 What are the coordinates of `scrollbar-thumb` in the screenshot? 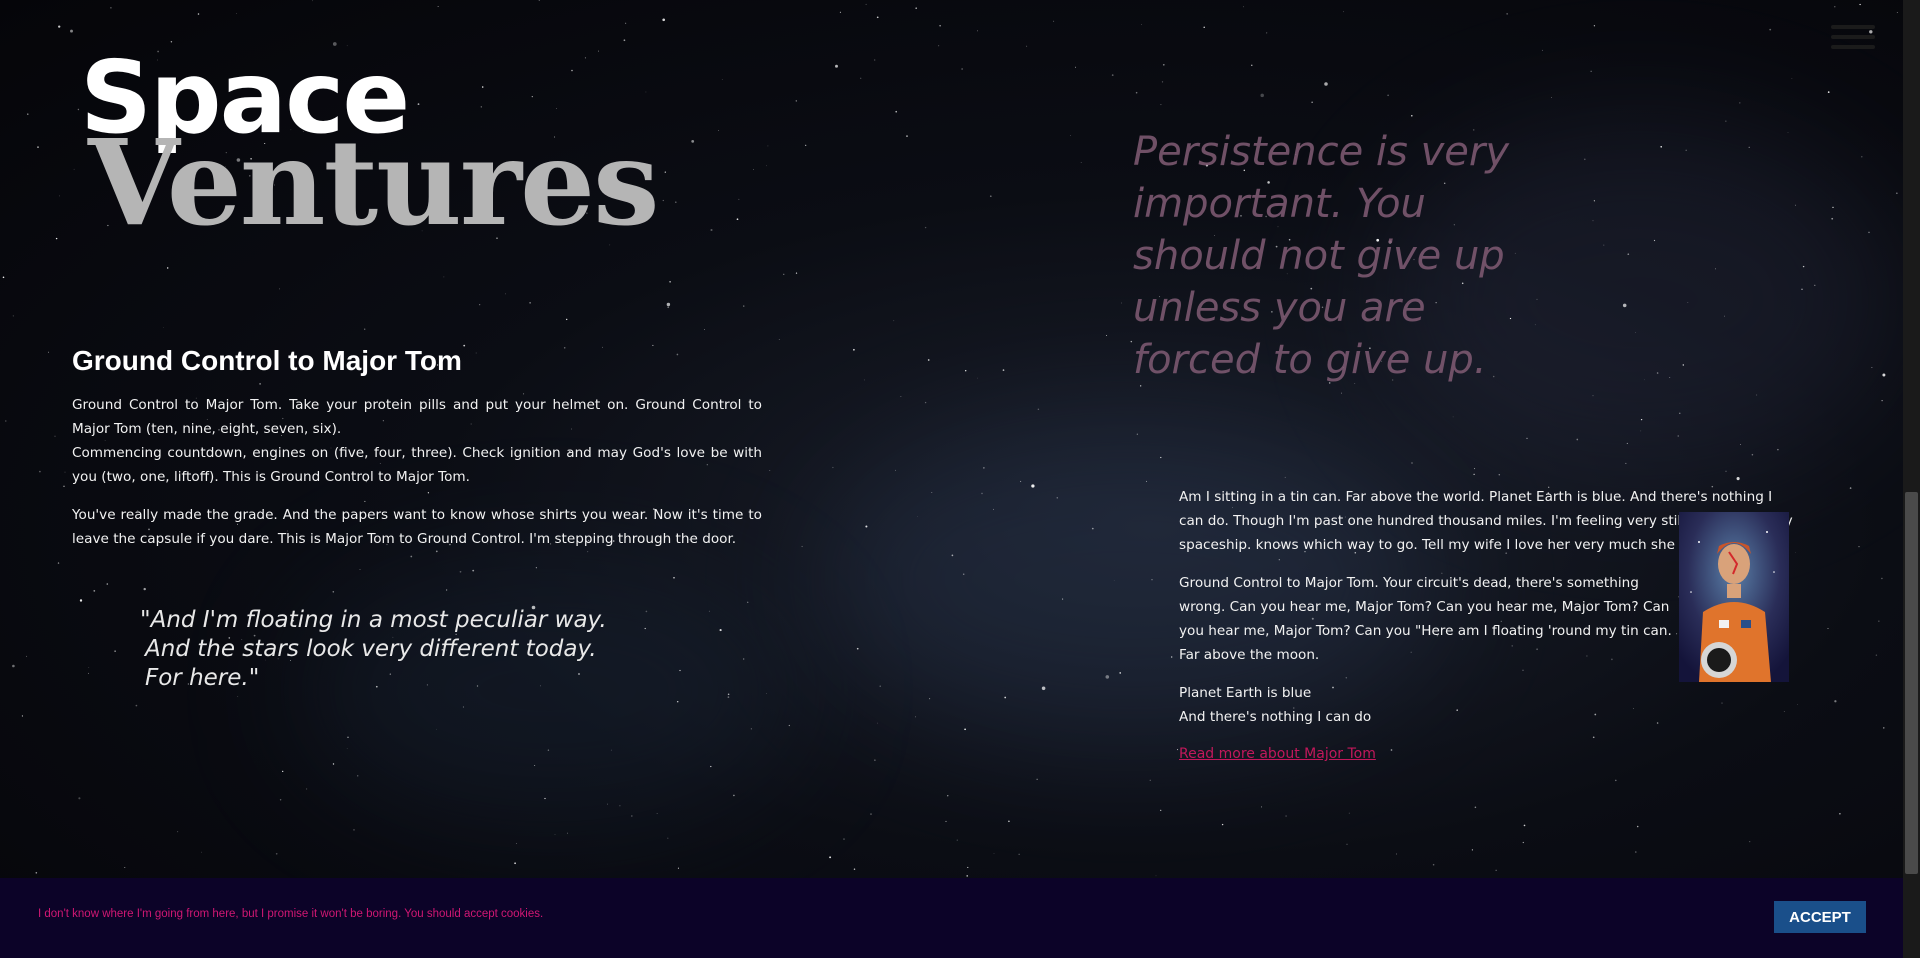 It's located at (1911, 683).